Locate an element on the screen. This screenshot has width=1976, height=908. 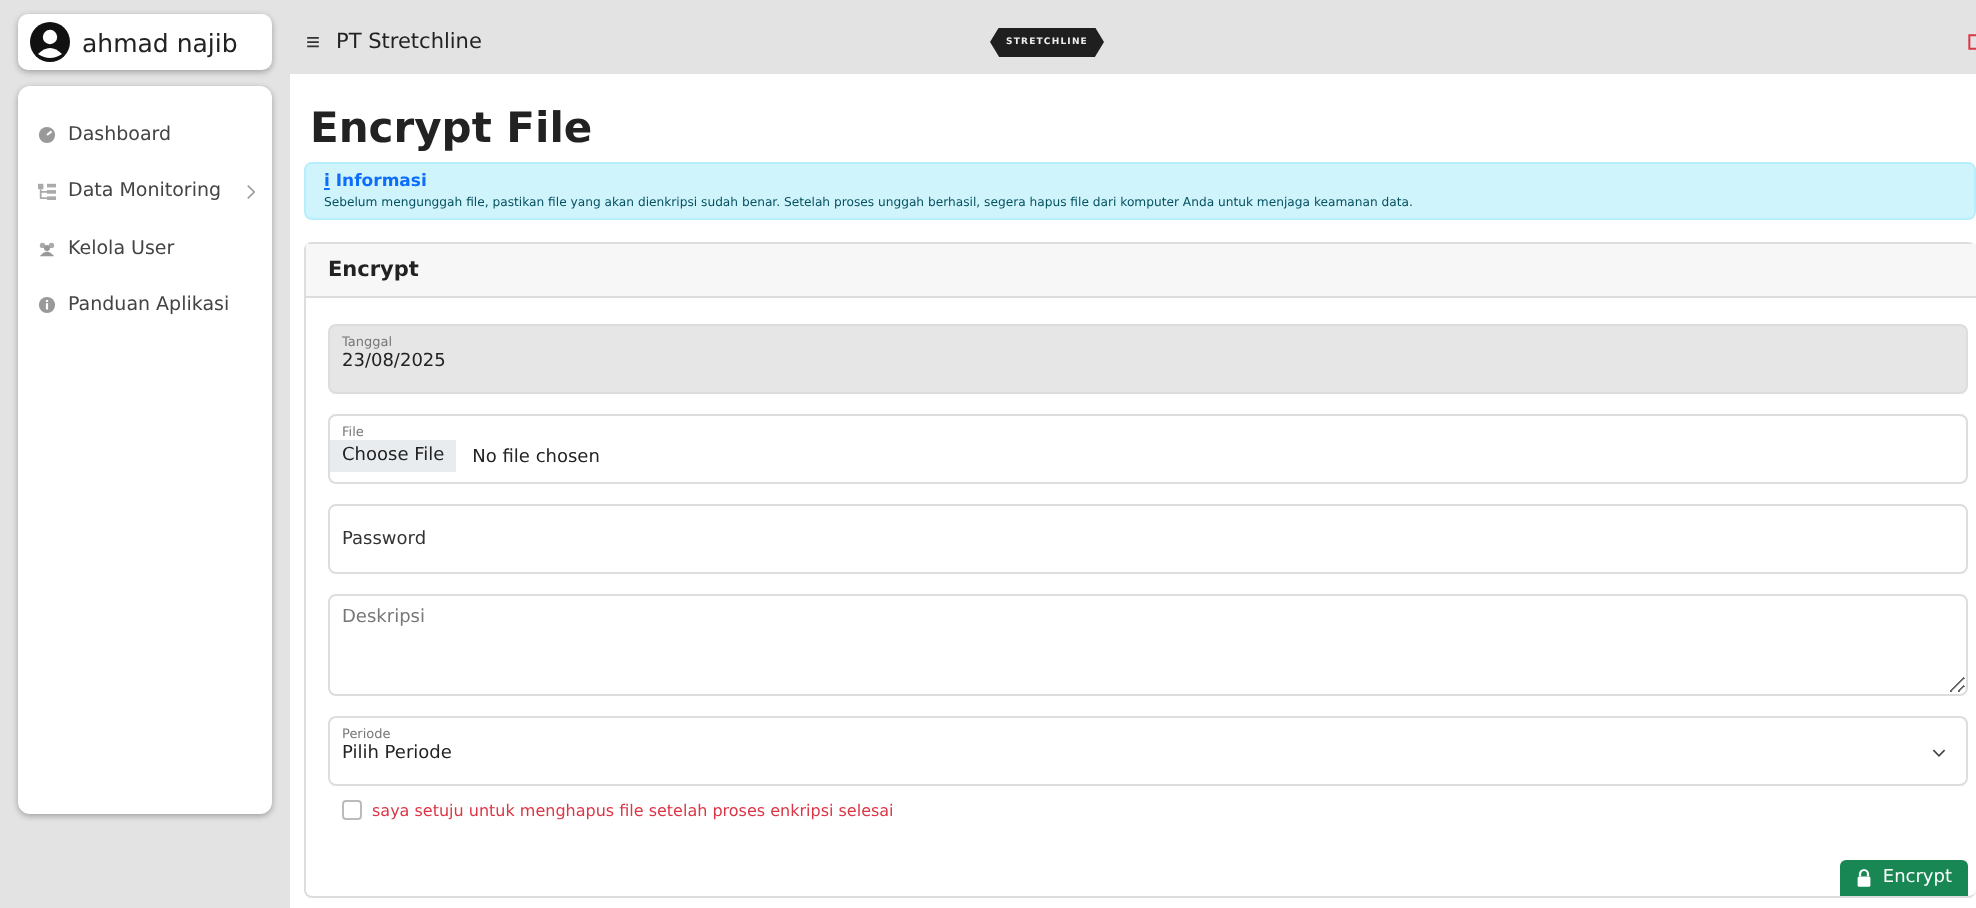
user-avatar-icon is located at coordinates (50, 42).